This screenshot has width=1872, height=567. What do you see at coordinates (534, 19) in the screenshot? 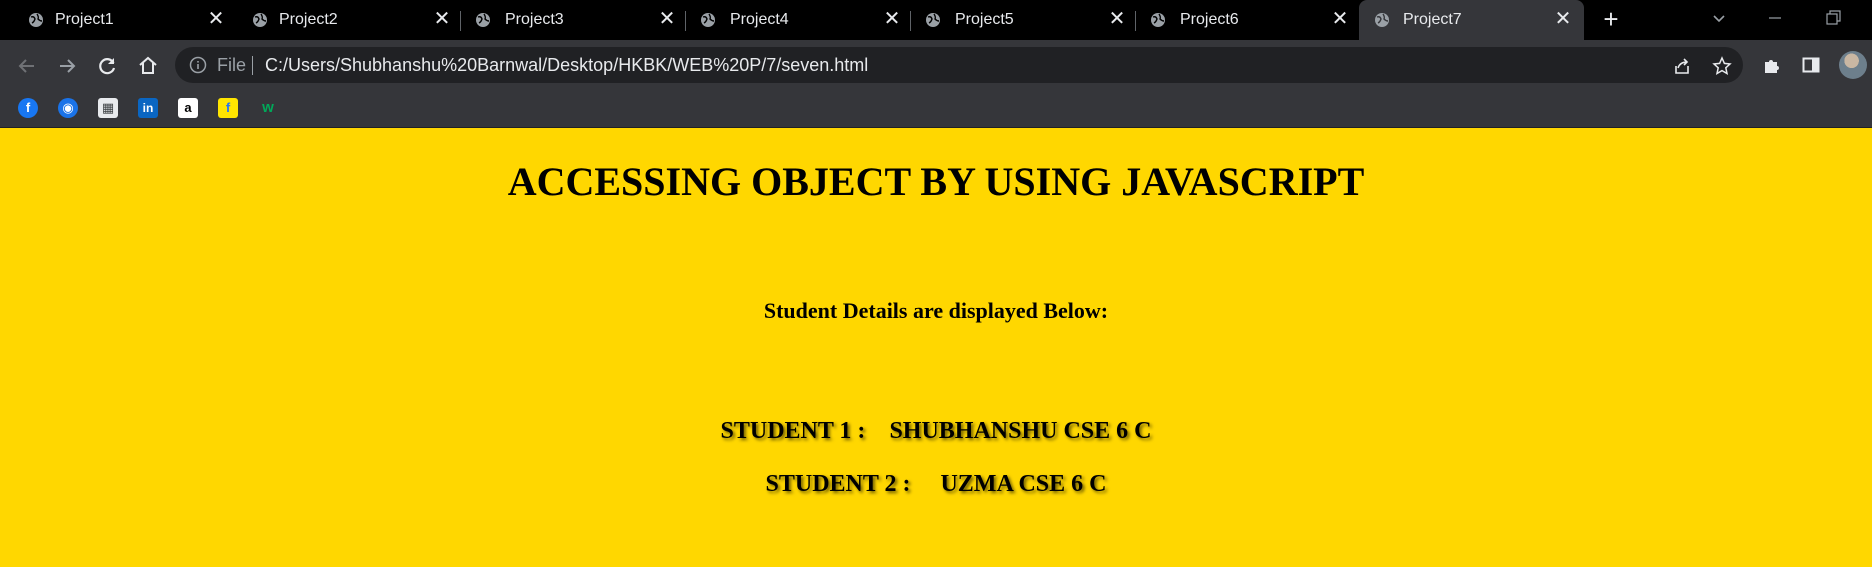
I see `tab-title: Project3` at bounding box center [534, 19].